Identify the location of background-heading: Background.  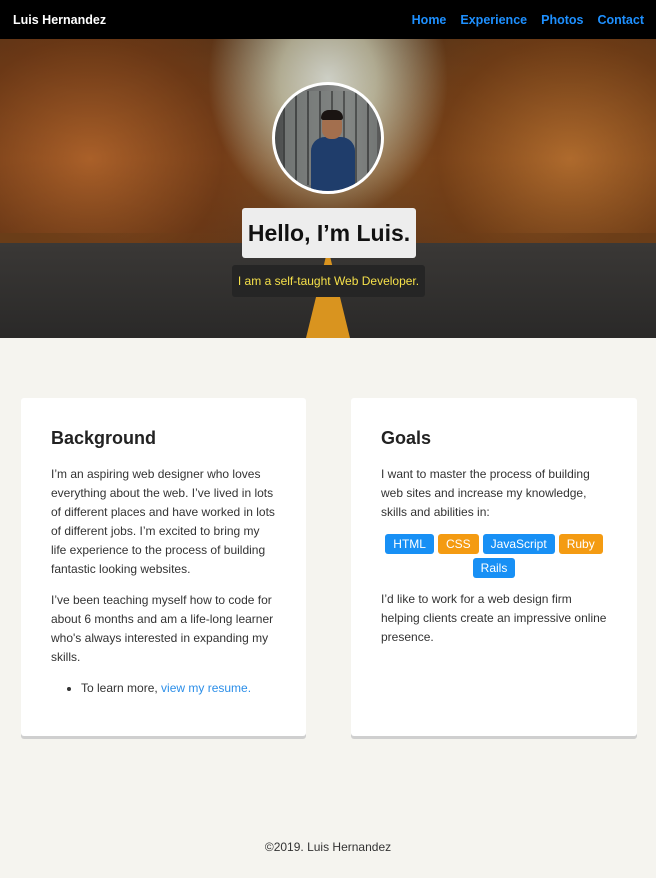
(104, 438).